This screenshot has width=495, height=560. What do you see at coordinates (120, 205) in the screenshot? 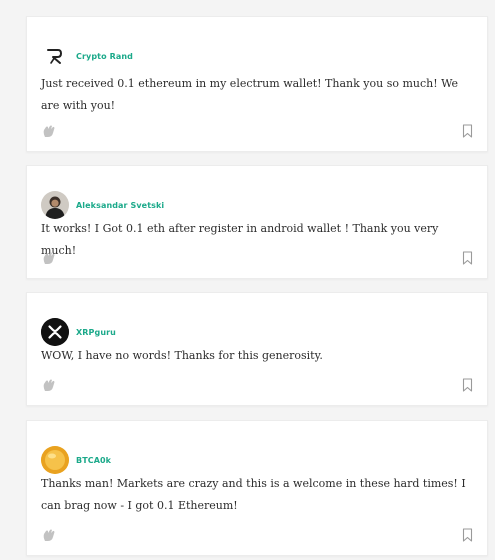
I see `author-name: Aleksandar Svetski` at bounding box center [120, 205].